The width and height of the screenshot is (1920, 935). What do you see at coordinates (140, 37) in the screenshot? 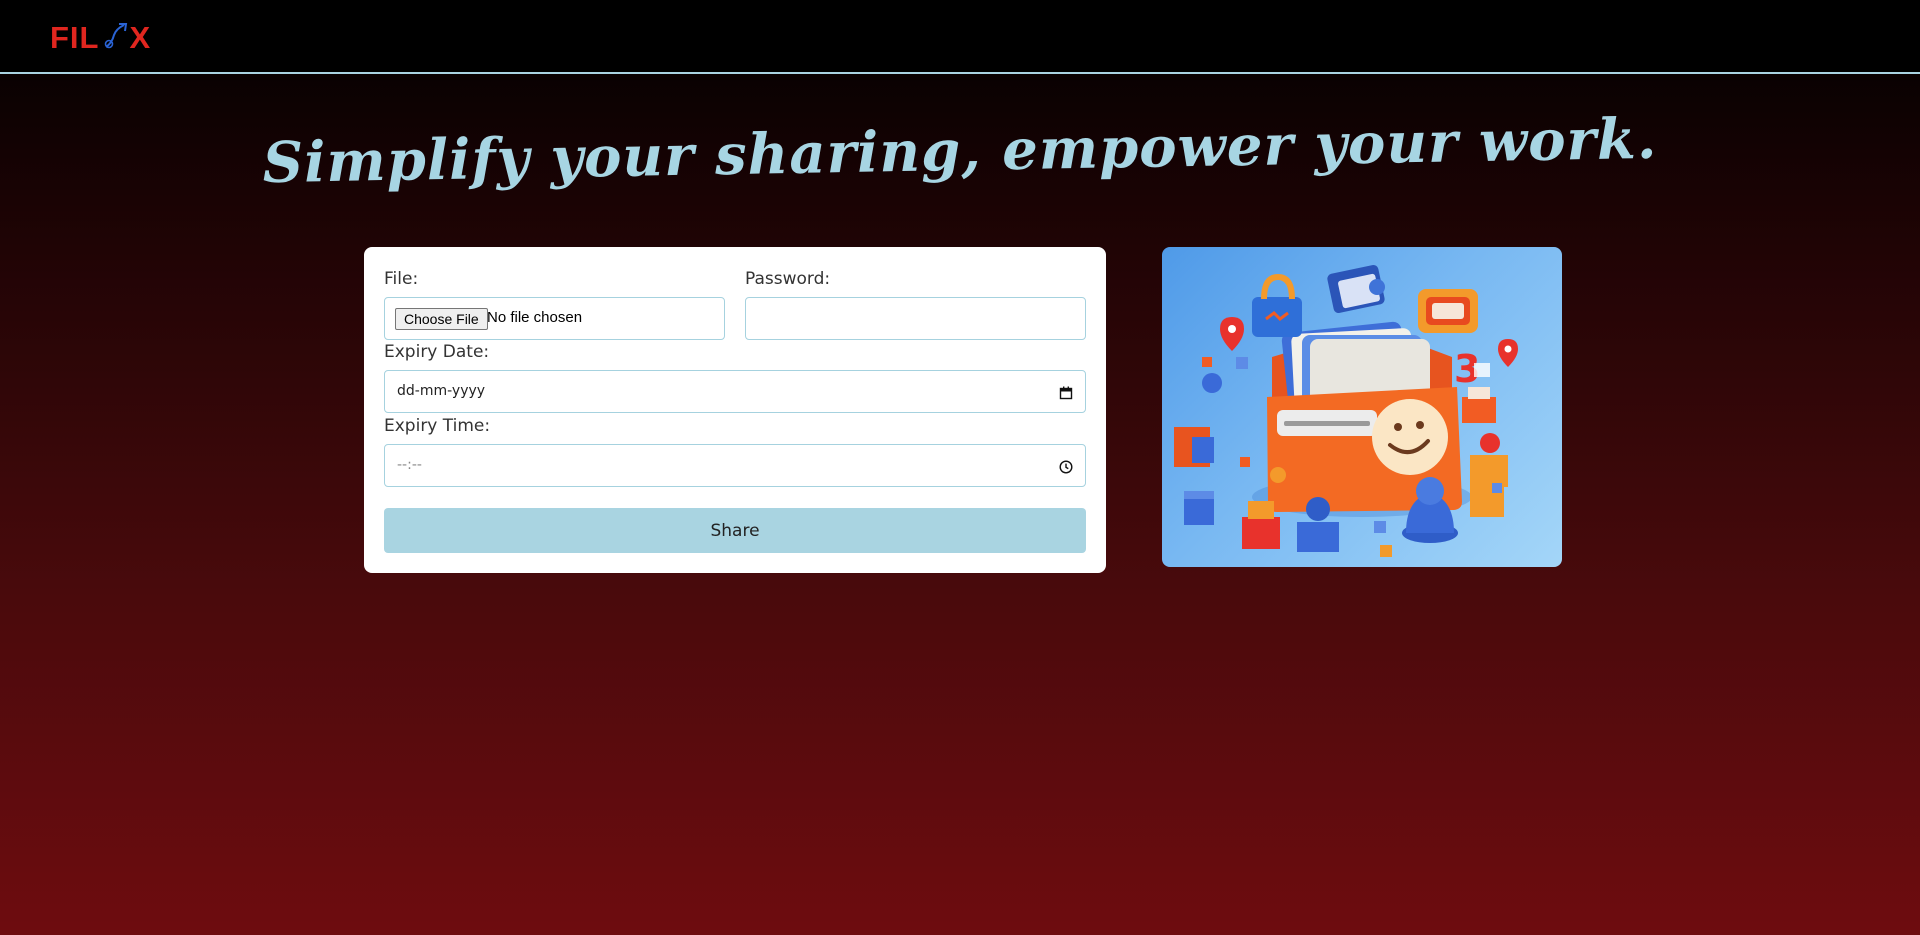
I see `logo-text-right: X` at bounding box center [140, 37].